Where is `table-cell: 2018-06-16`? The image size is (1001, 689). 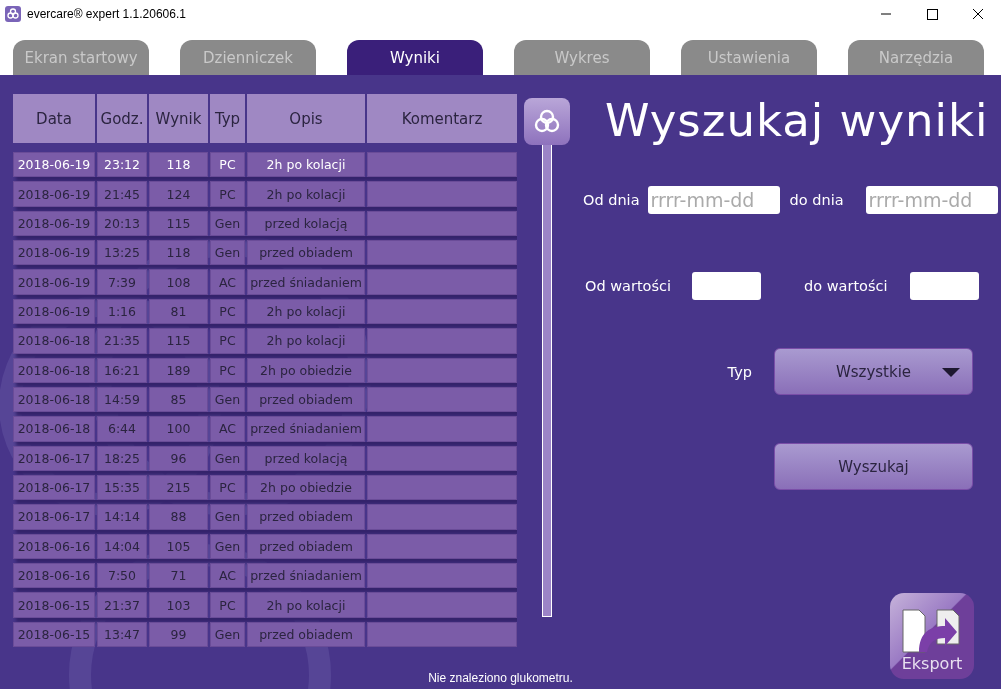 table-cell: 2018-06-16 is located at coordinates (54, 576).